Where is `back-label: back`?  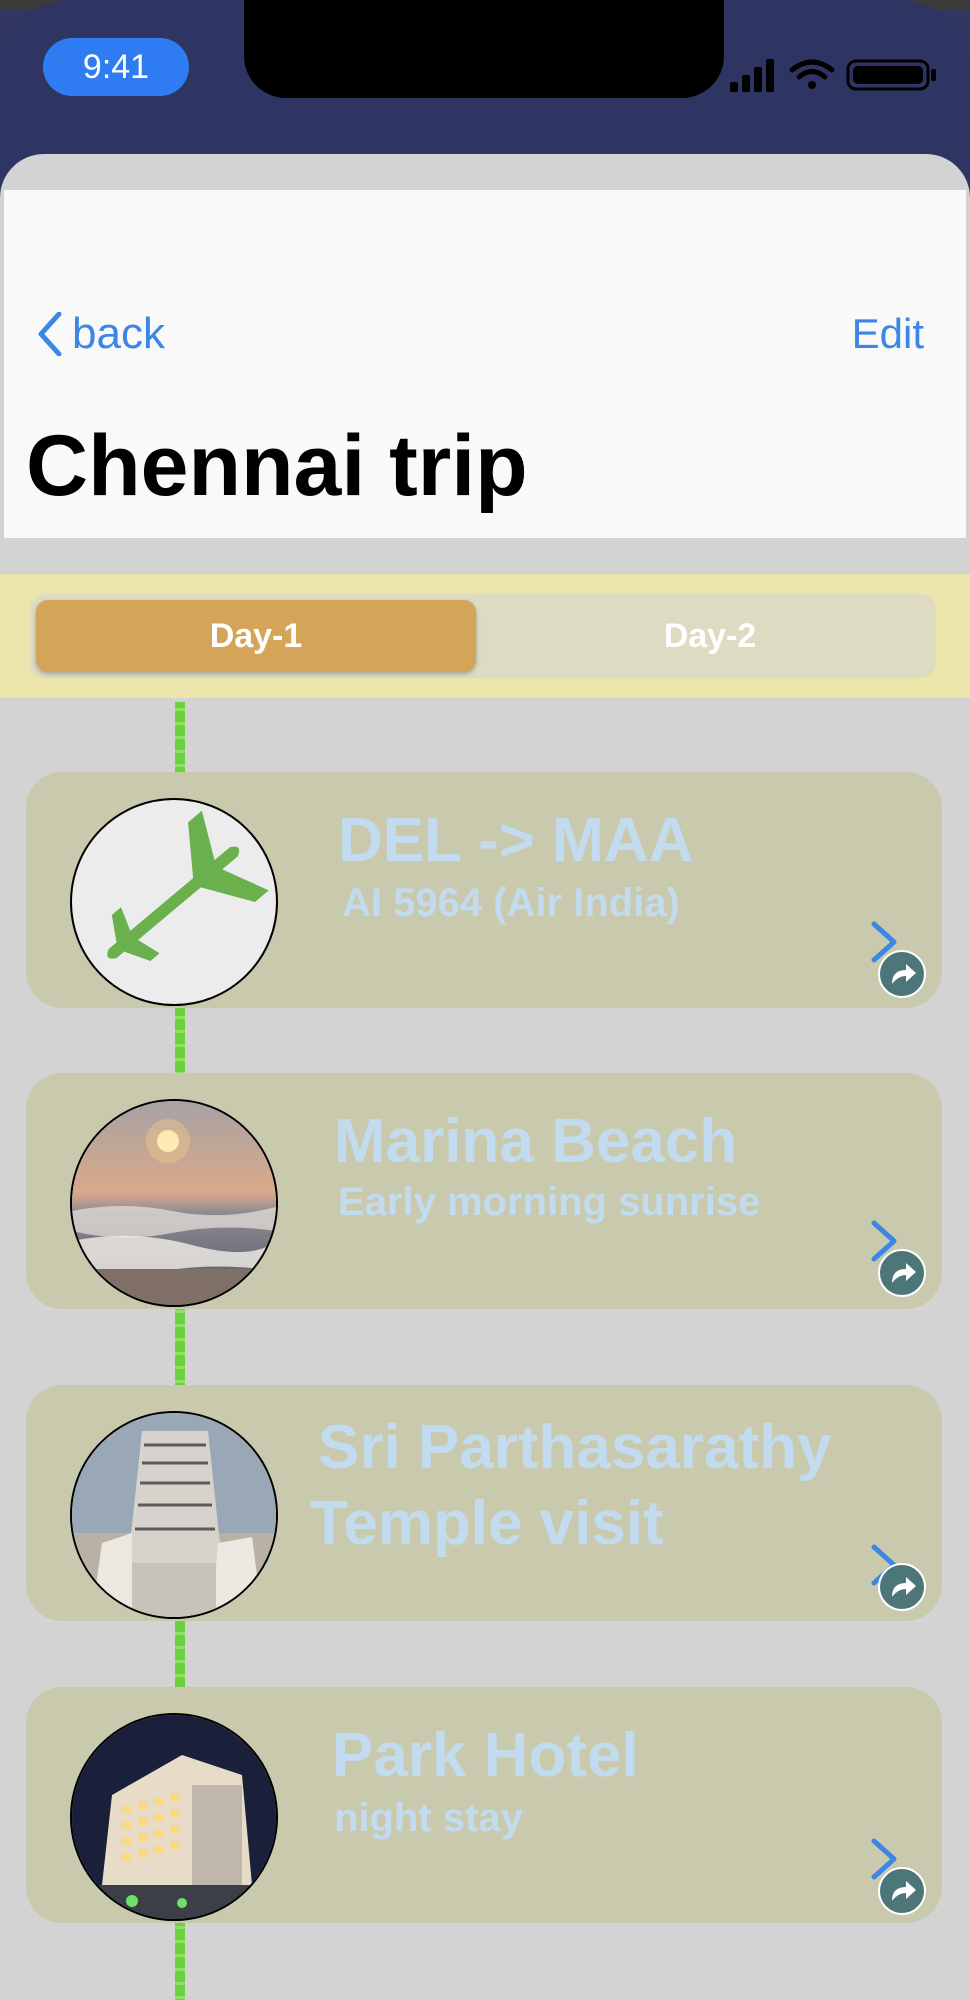
back-label: back is located at coordinates (118, 333).